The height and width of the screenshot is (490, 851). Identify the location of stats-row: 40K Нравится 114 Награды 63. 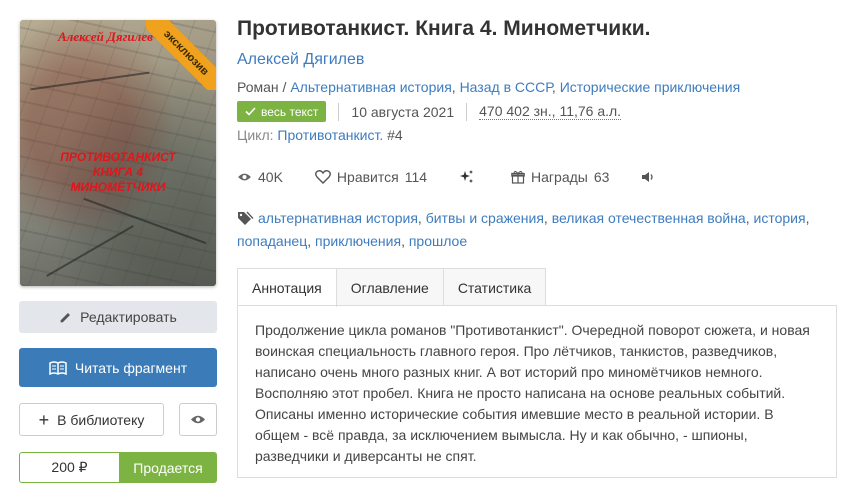
(462, 177).